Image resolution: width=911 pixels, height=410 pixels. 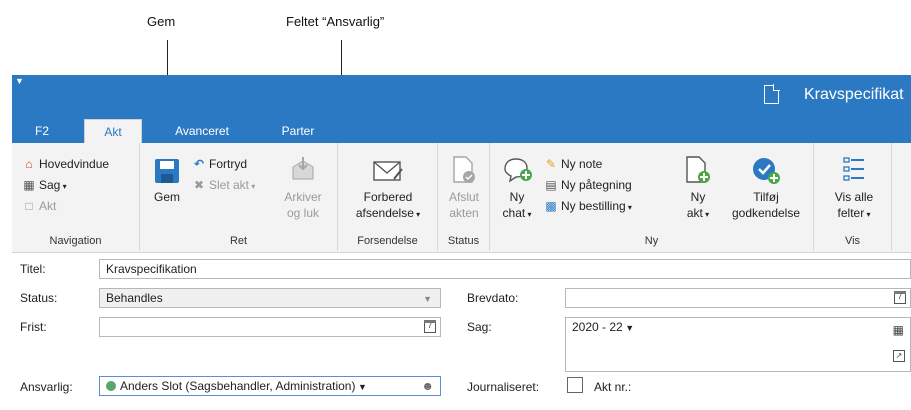 I want to click on delete-act-button: ✖ Slet akt ▾, so click(x=223, y=185).